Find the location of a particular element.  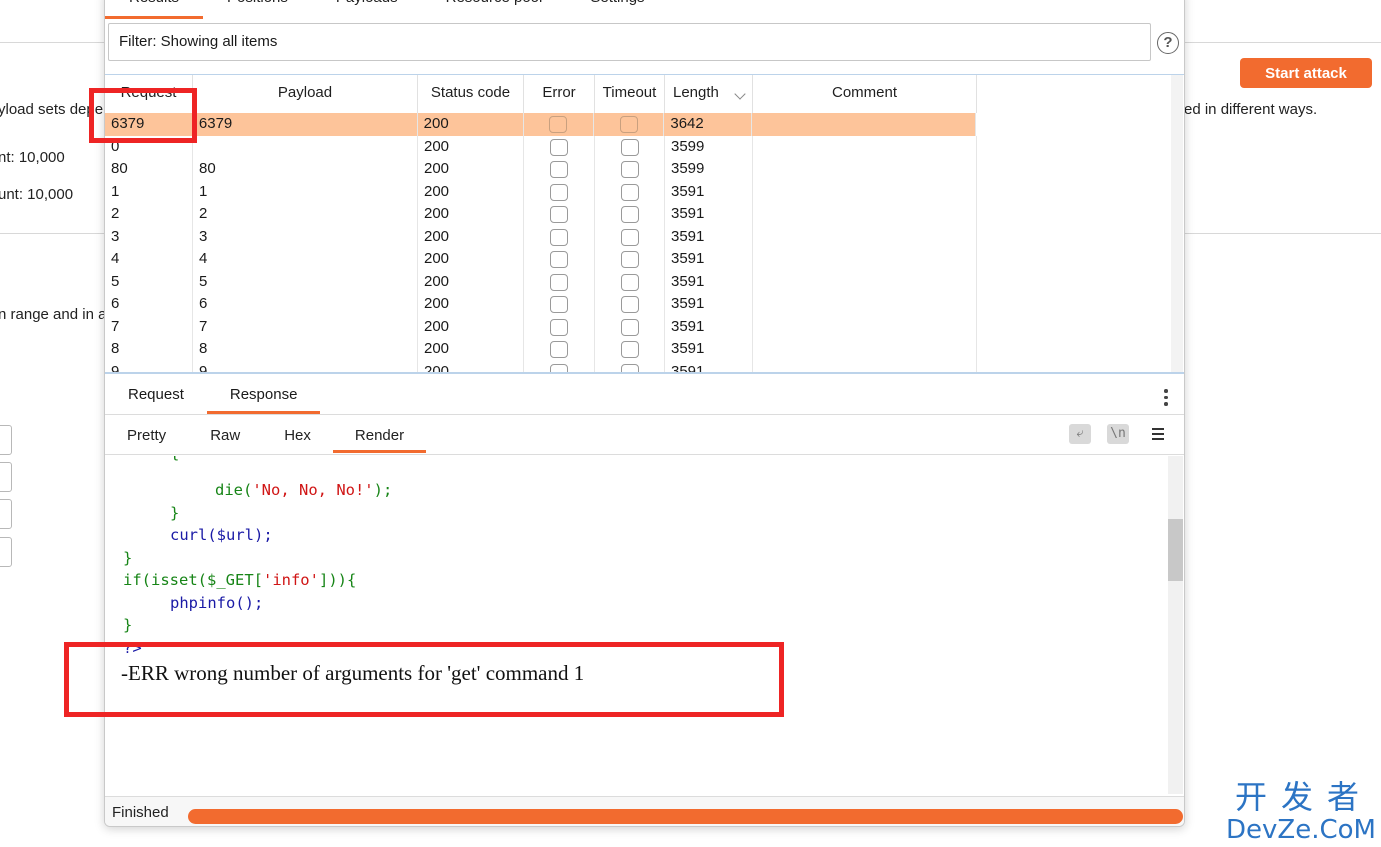

table-row: 5 5 200 3591 is located at coordinates (644, 281).